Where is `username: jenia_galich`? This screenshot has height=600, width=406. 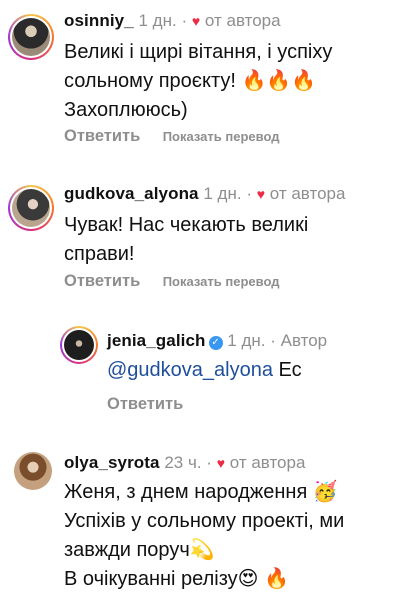 username: jenia_galich is located at coordinates (156, 340).